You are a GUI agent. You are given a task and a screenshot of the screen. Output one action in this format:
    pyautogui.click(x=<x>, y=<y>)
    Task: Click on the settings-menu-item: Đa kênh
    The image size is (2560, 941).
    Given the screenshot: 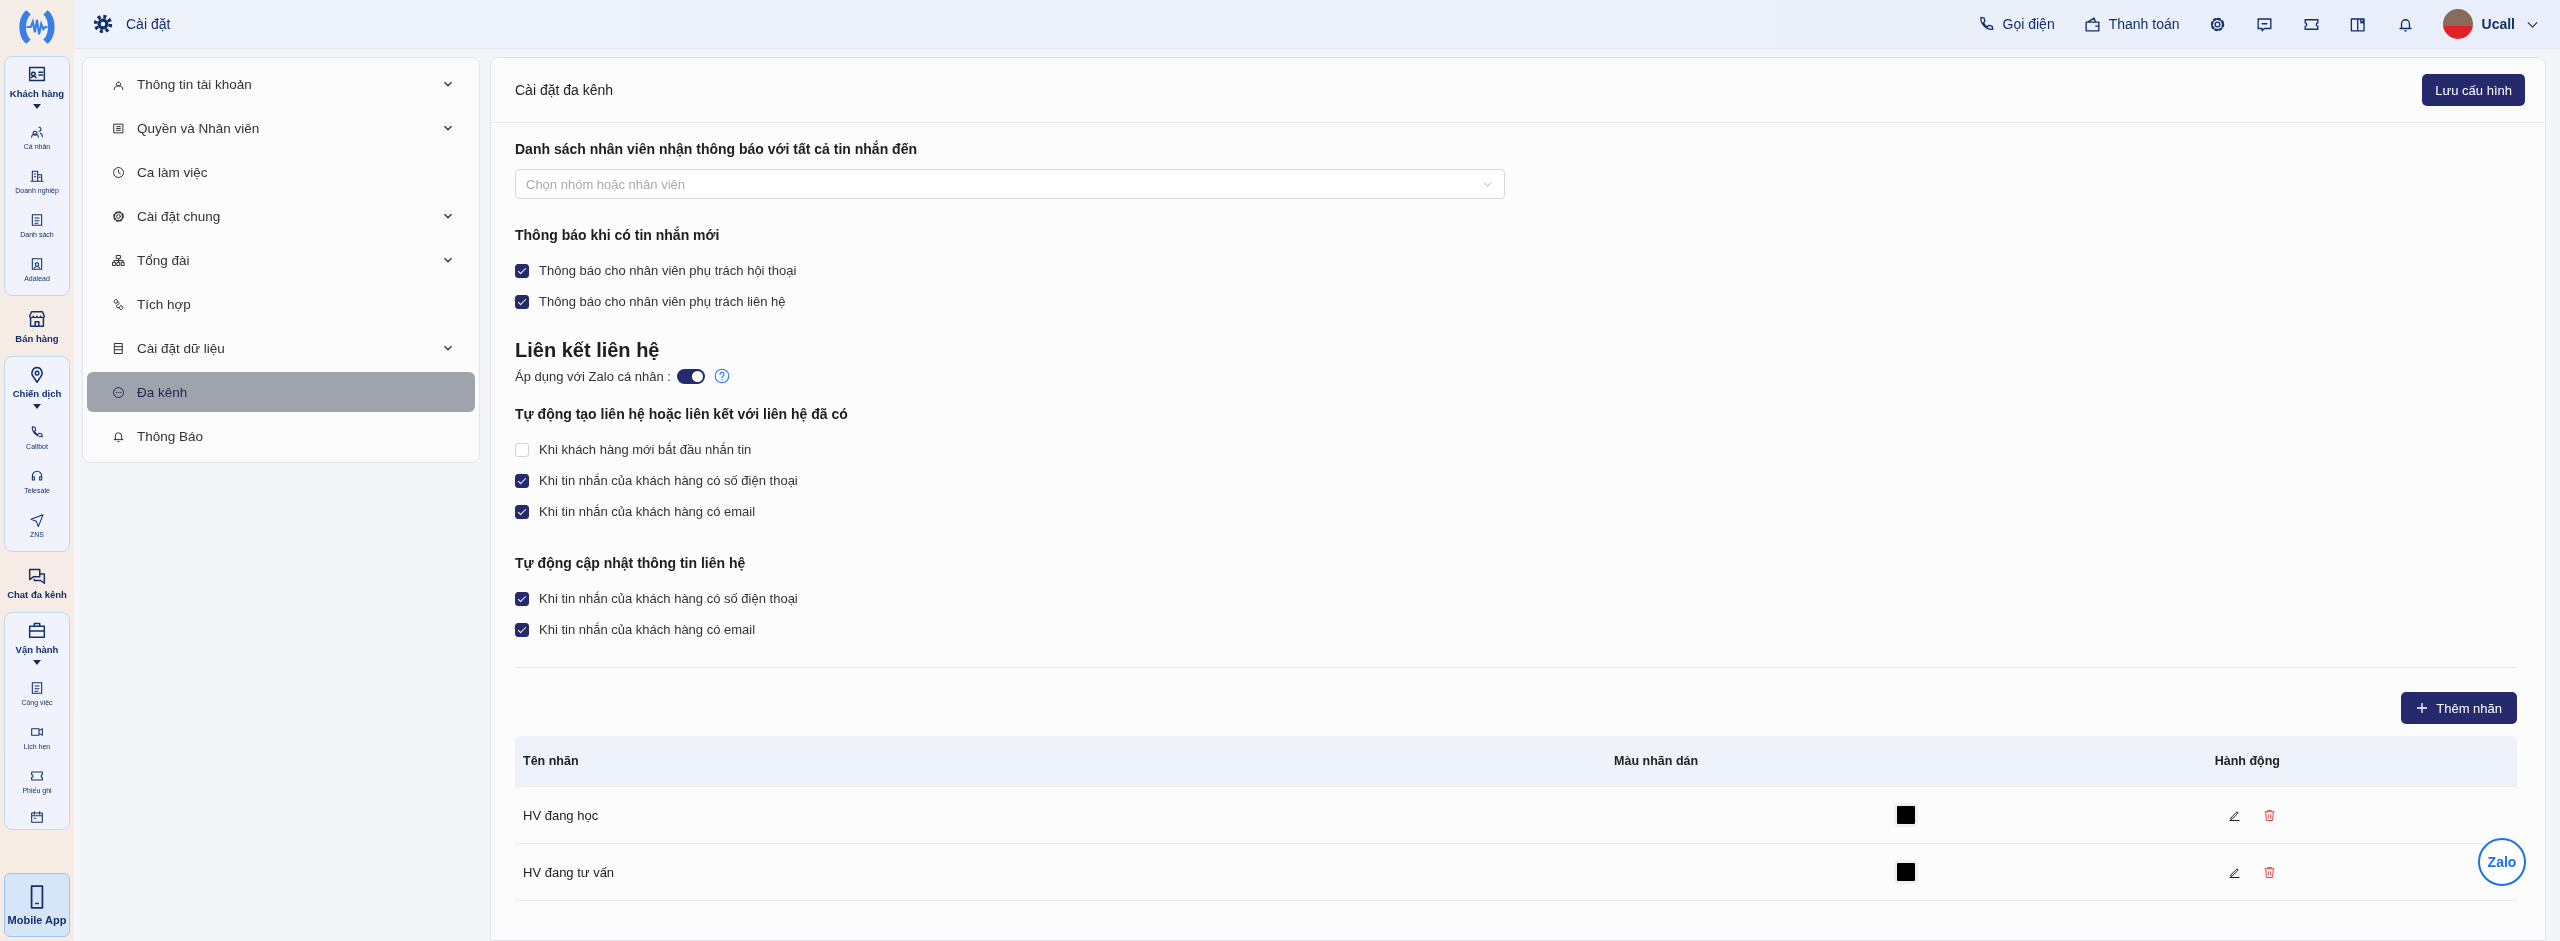 What is the action you would take?
    pyautogui.click(x=281, y=392)
    